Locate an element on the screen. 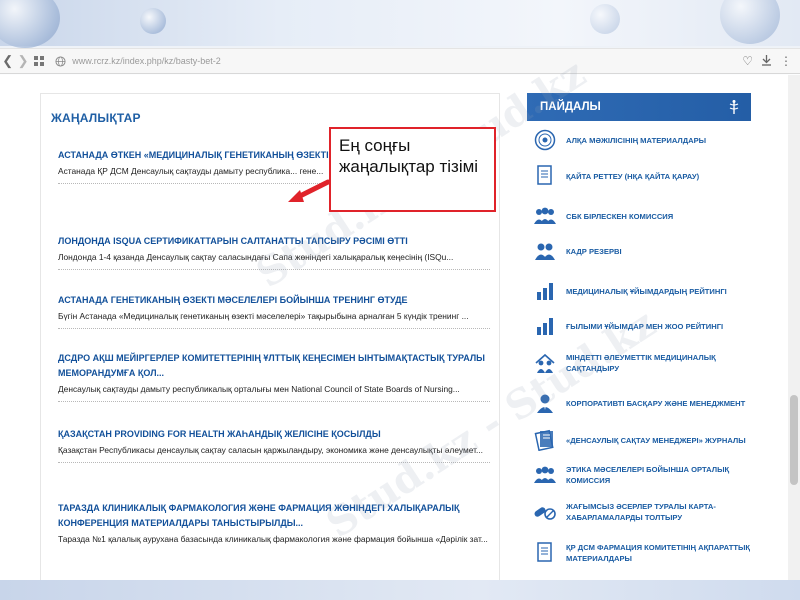 The image size is (800, 600). useful-link-label: АЛҚА МӘЖІЛІСІНІҢ МАТЕРИАЛДАРЫ is located at coordinates (636, 140).